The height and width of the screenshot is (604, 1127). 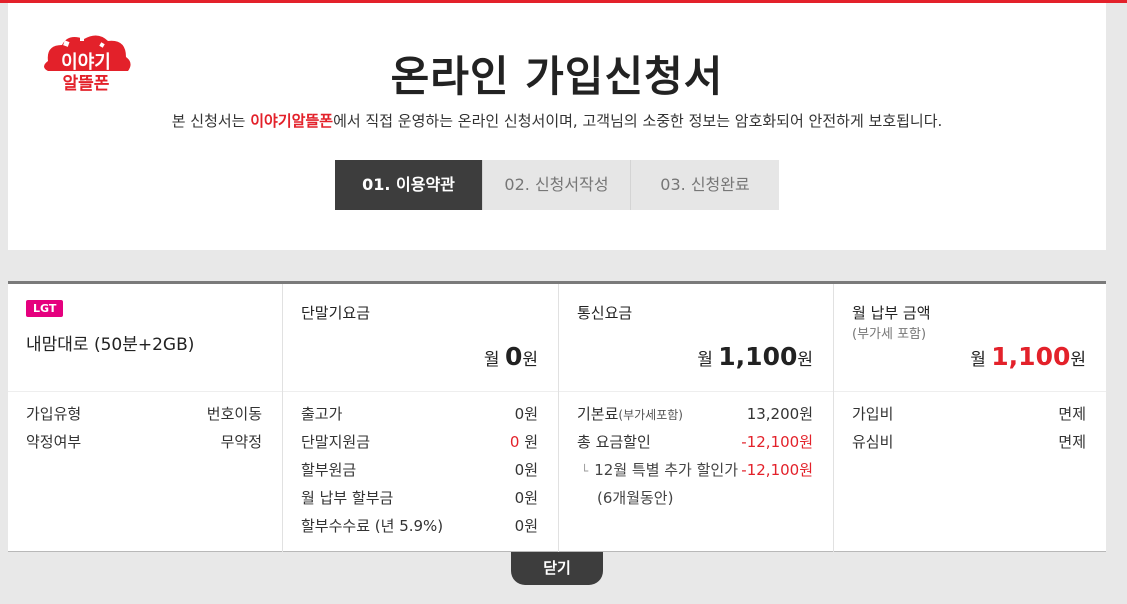 I want to click on monthly-payment-amount: 월 1,100원, so click(x=1028, y=356).